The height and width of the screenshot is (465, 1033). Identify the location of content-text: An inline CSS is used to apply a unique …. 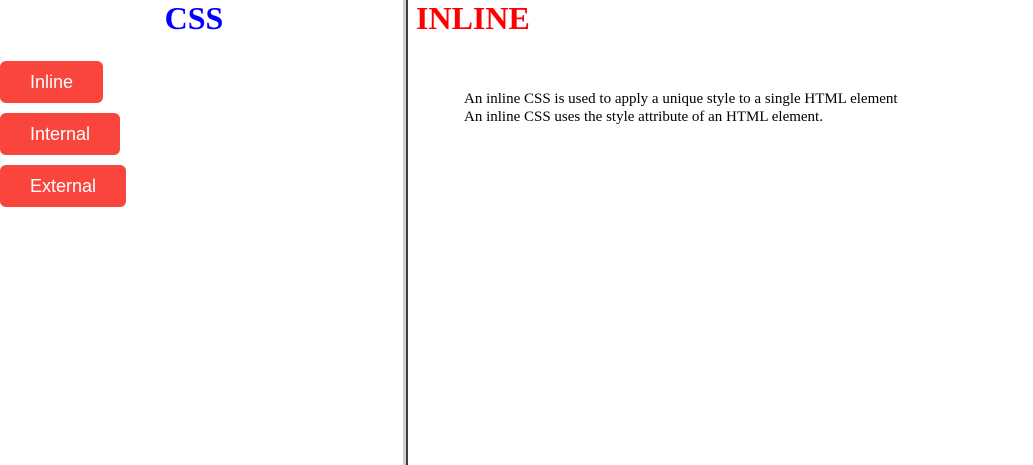
(681, 108).